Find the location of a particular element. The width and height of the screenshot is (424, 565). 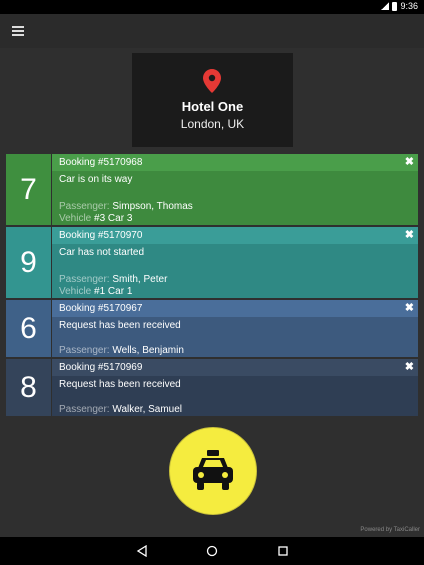

passenger-row: Passenger: Walker, Samuel is located at coordinates (120, 409).